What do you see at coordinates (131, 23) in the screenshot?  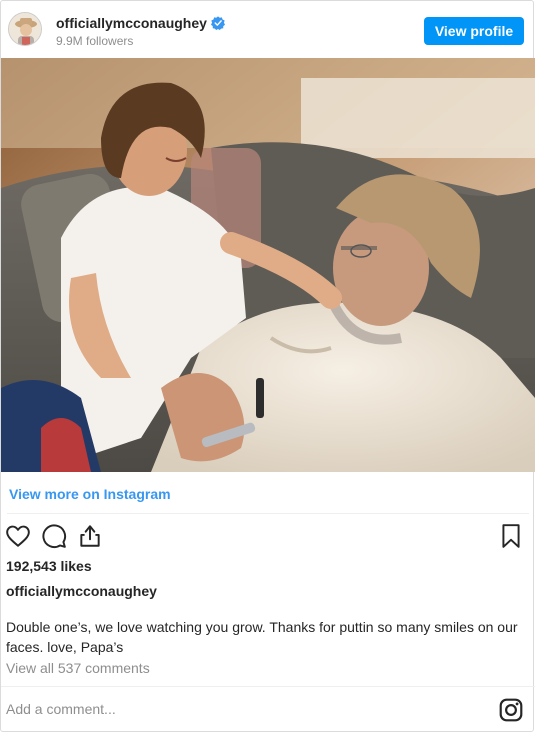 I see `username-link: officiallymcconaughey` at bounding box center [131, 23].